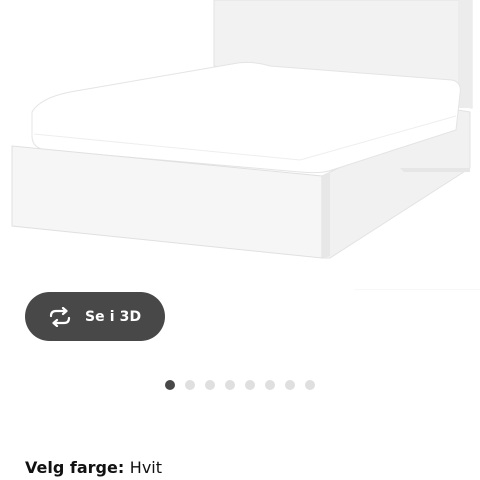 This screenshot has width=480, height=480. I want to click on view-3d-button: Se i 3D, so click(95, 316).